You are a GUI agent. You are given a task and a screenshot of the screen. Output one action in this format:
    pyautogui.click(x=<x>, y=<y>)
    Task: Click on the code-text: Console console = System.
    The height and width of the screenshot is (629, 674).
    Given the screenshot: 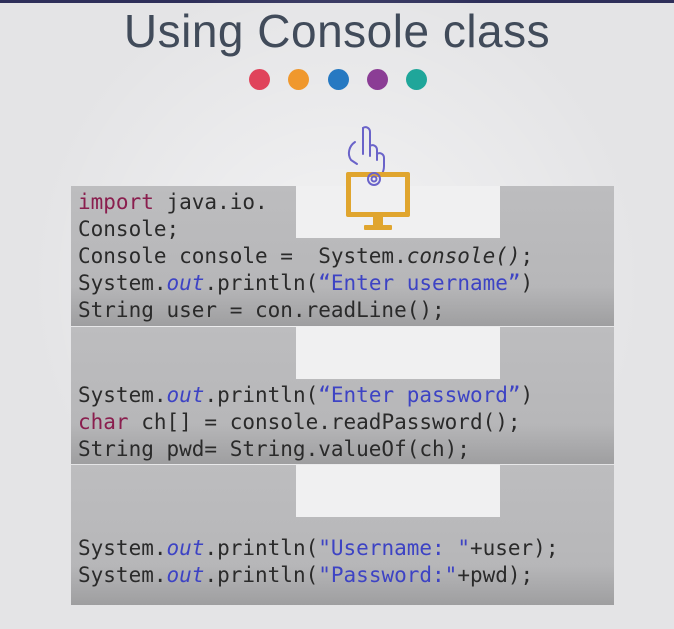 What is the action you would take?
    pyautogui.click(x=242, y=256)
    